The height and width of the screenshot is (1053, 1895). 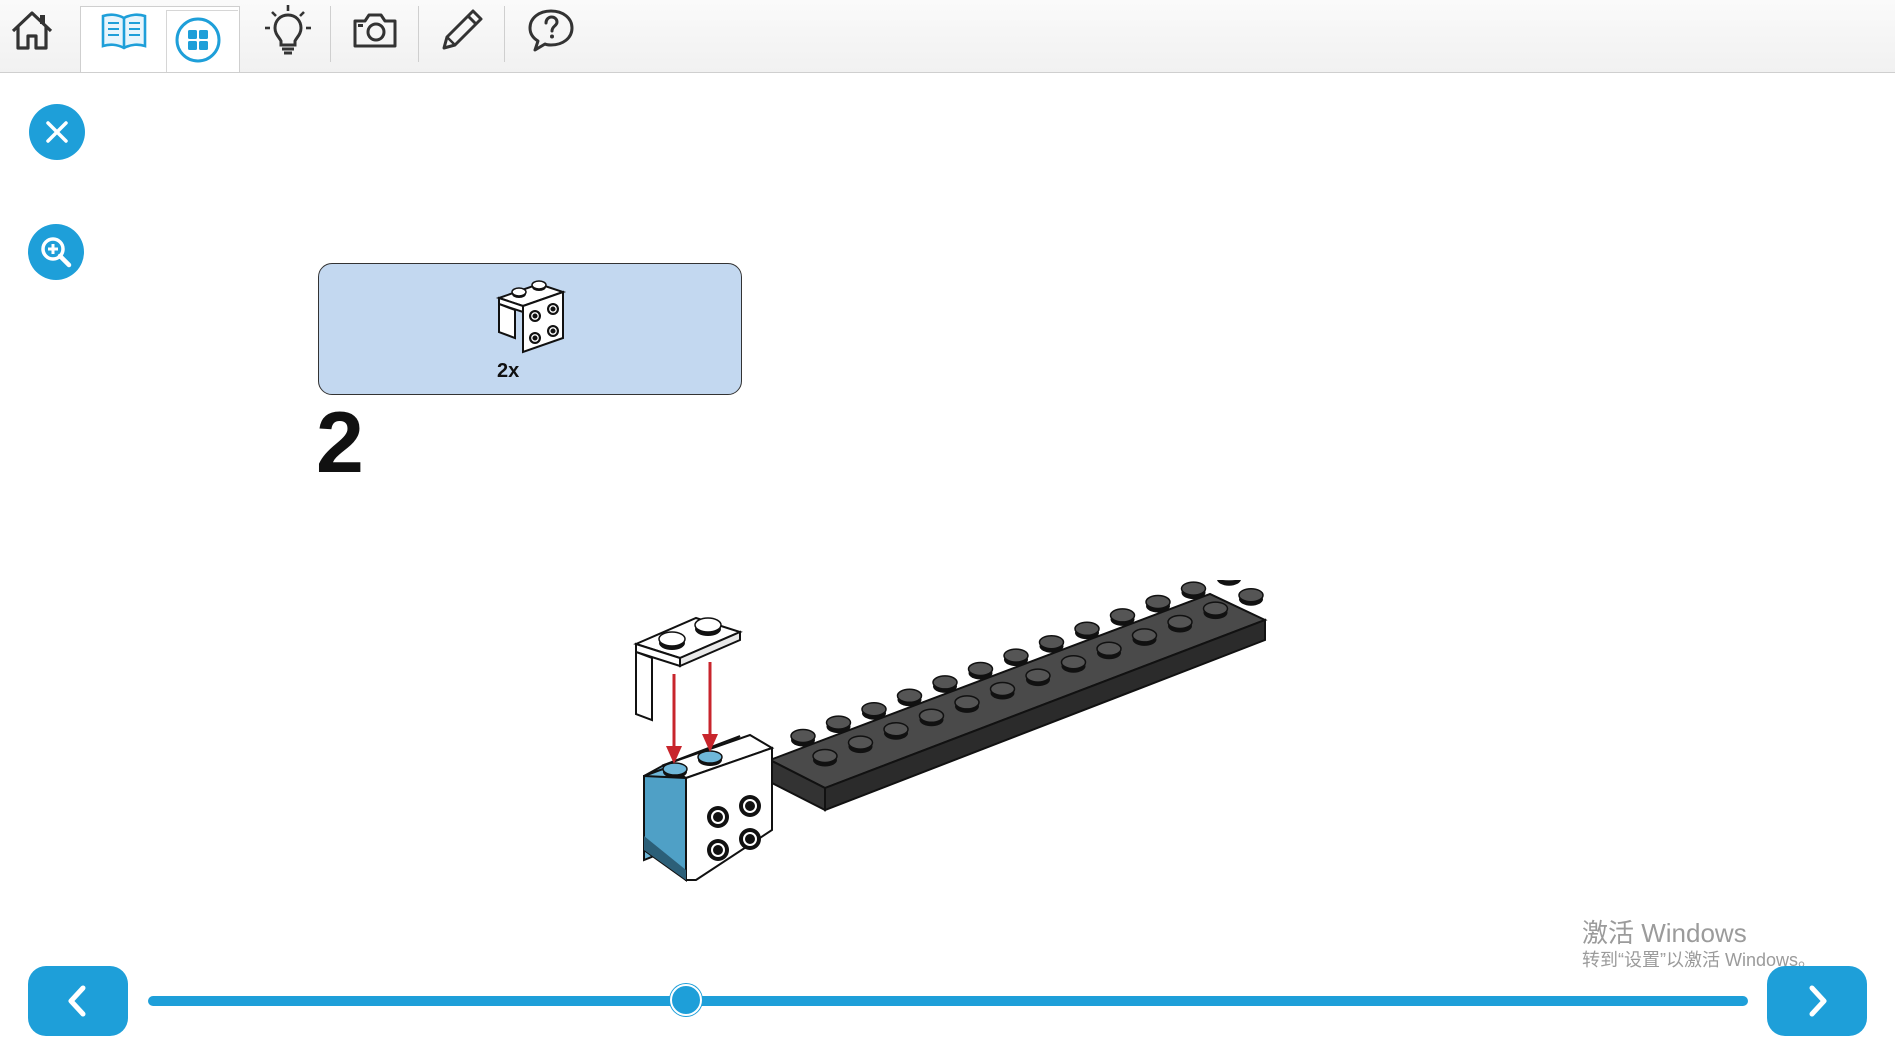 I want to click on zoom-in-button, so click(x=56, y=252).